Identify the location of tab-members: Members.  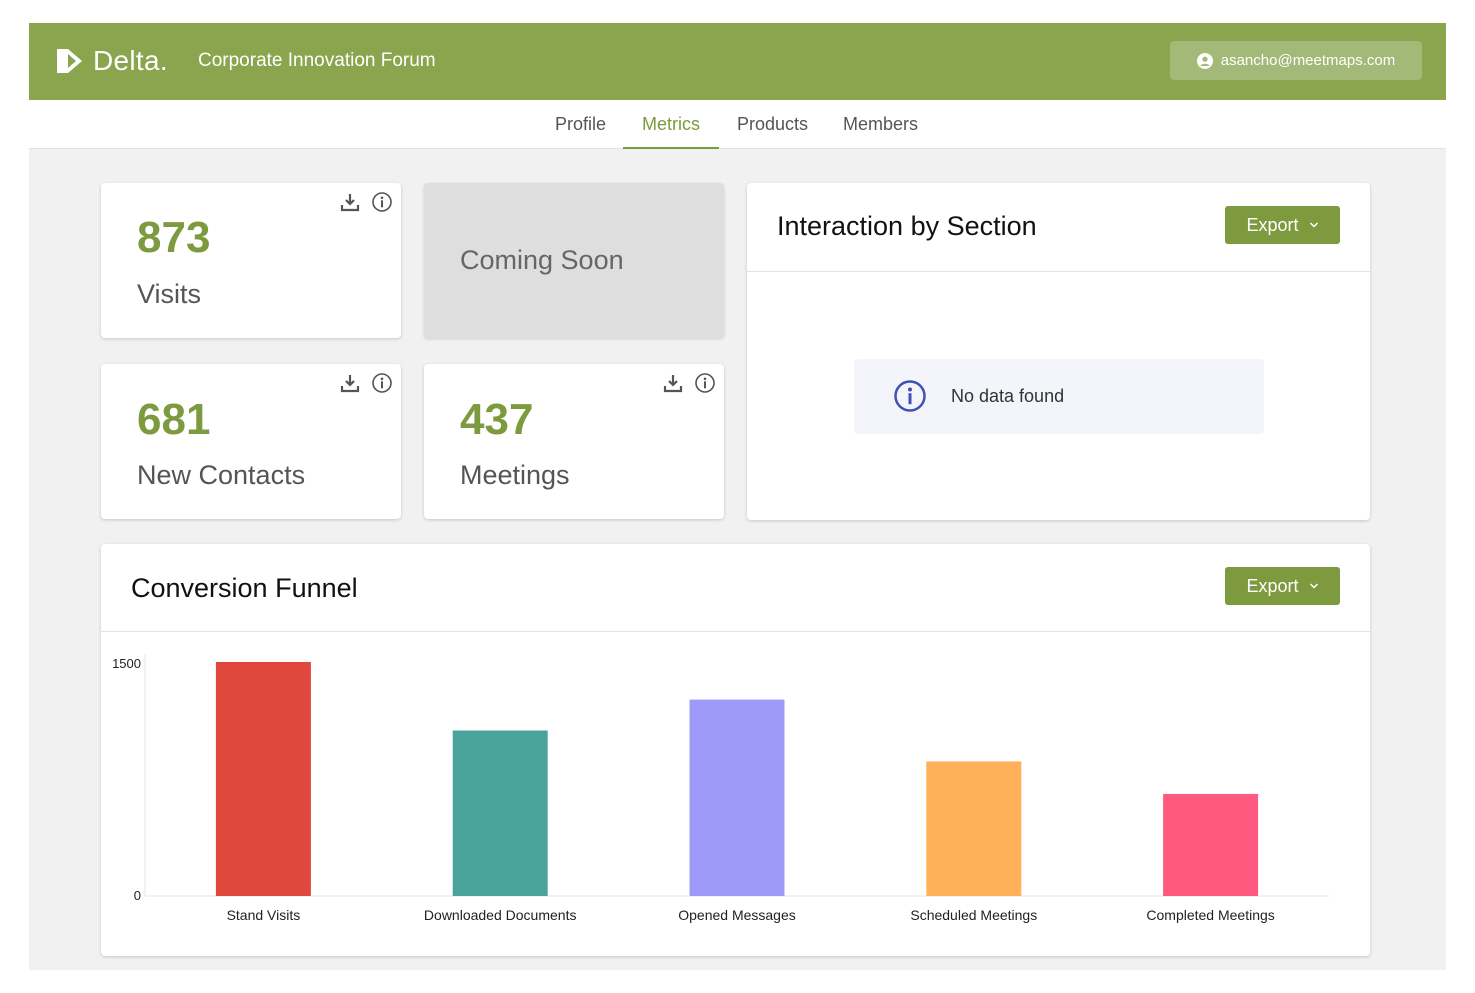
(880, 124).